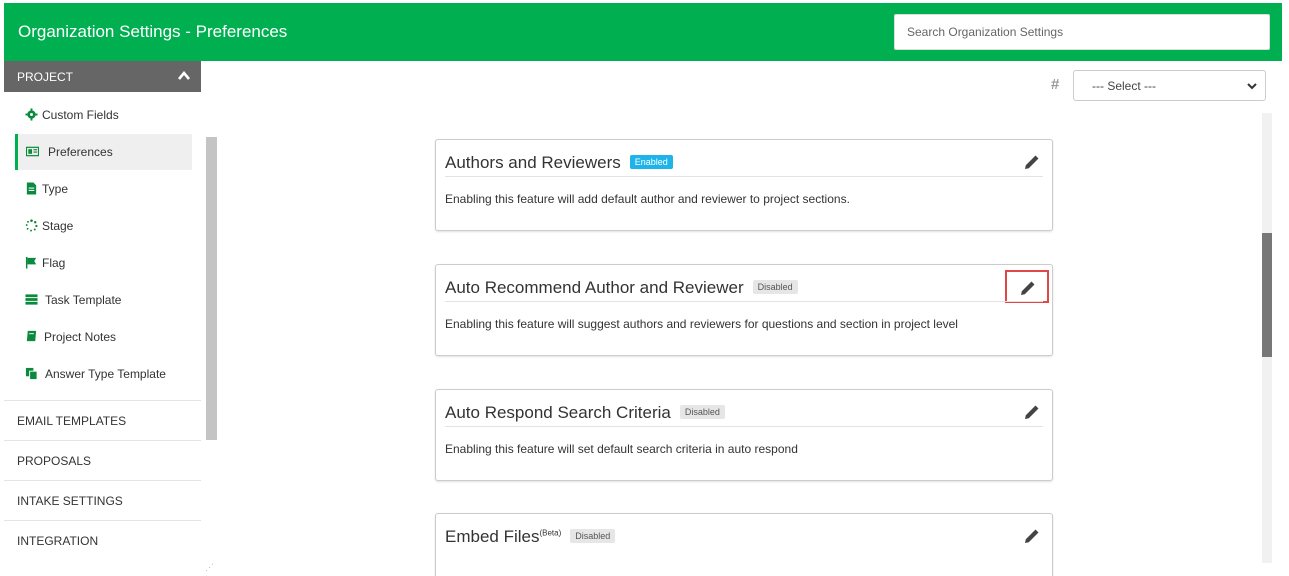 The image size is (1289, 576). Describe the element at coordinates (1169, 85) in the screenshot. I see `filter-select: --- Select ---` at that location.